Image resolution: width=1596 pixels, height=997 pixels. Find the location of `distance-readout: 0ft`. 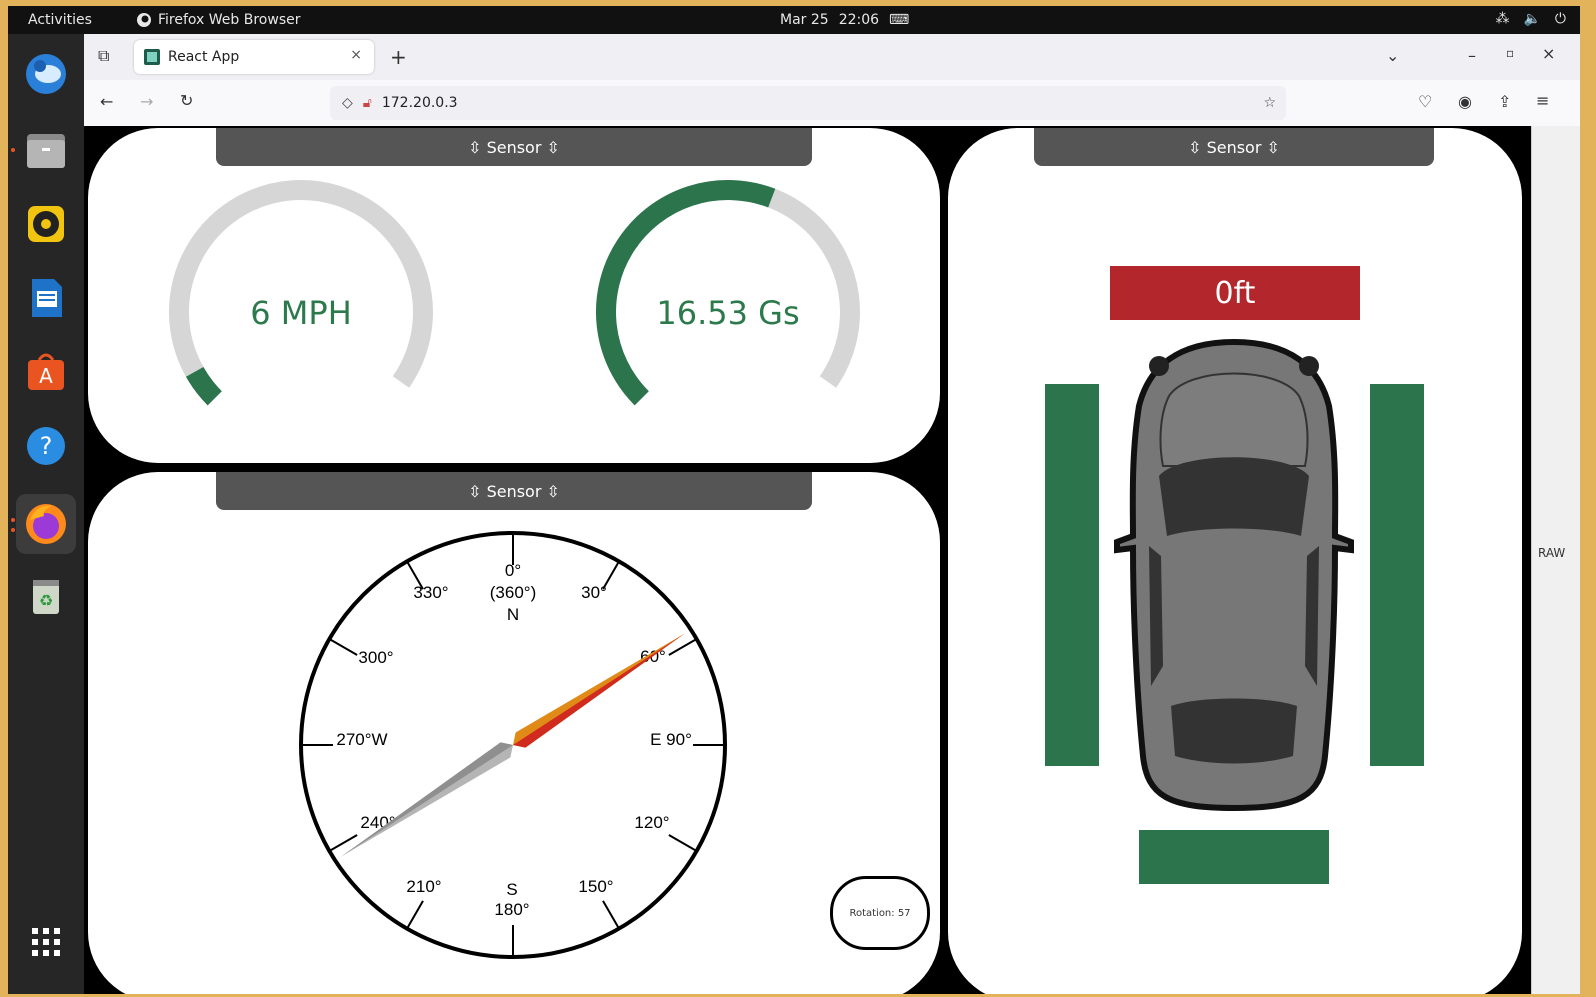

distance-readout: 0ft is located at coordinates (1235, 293).